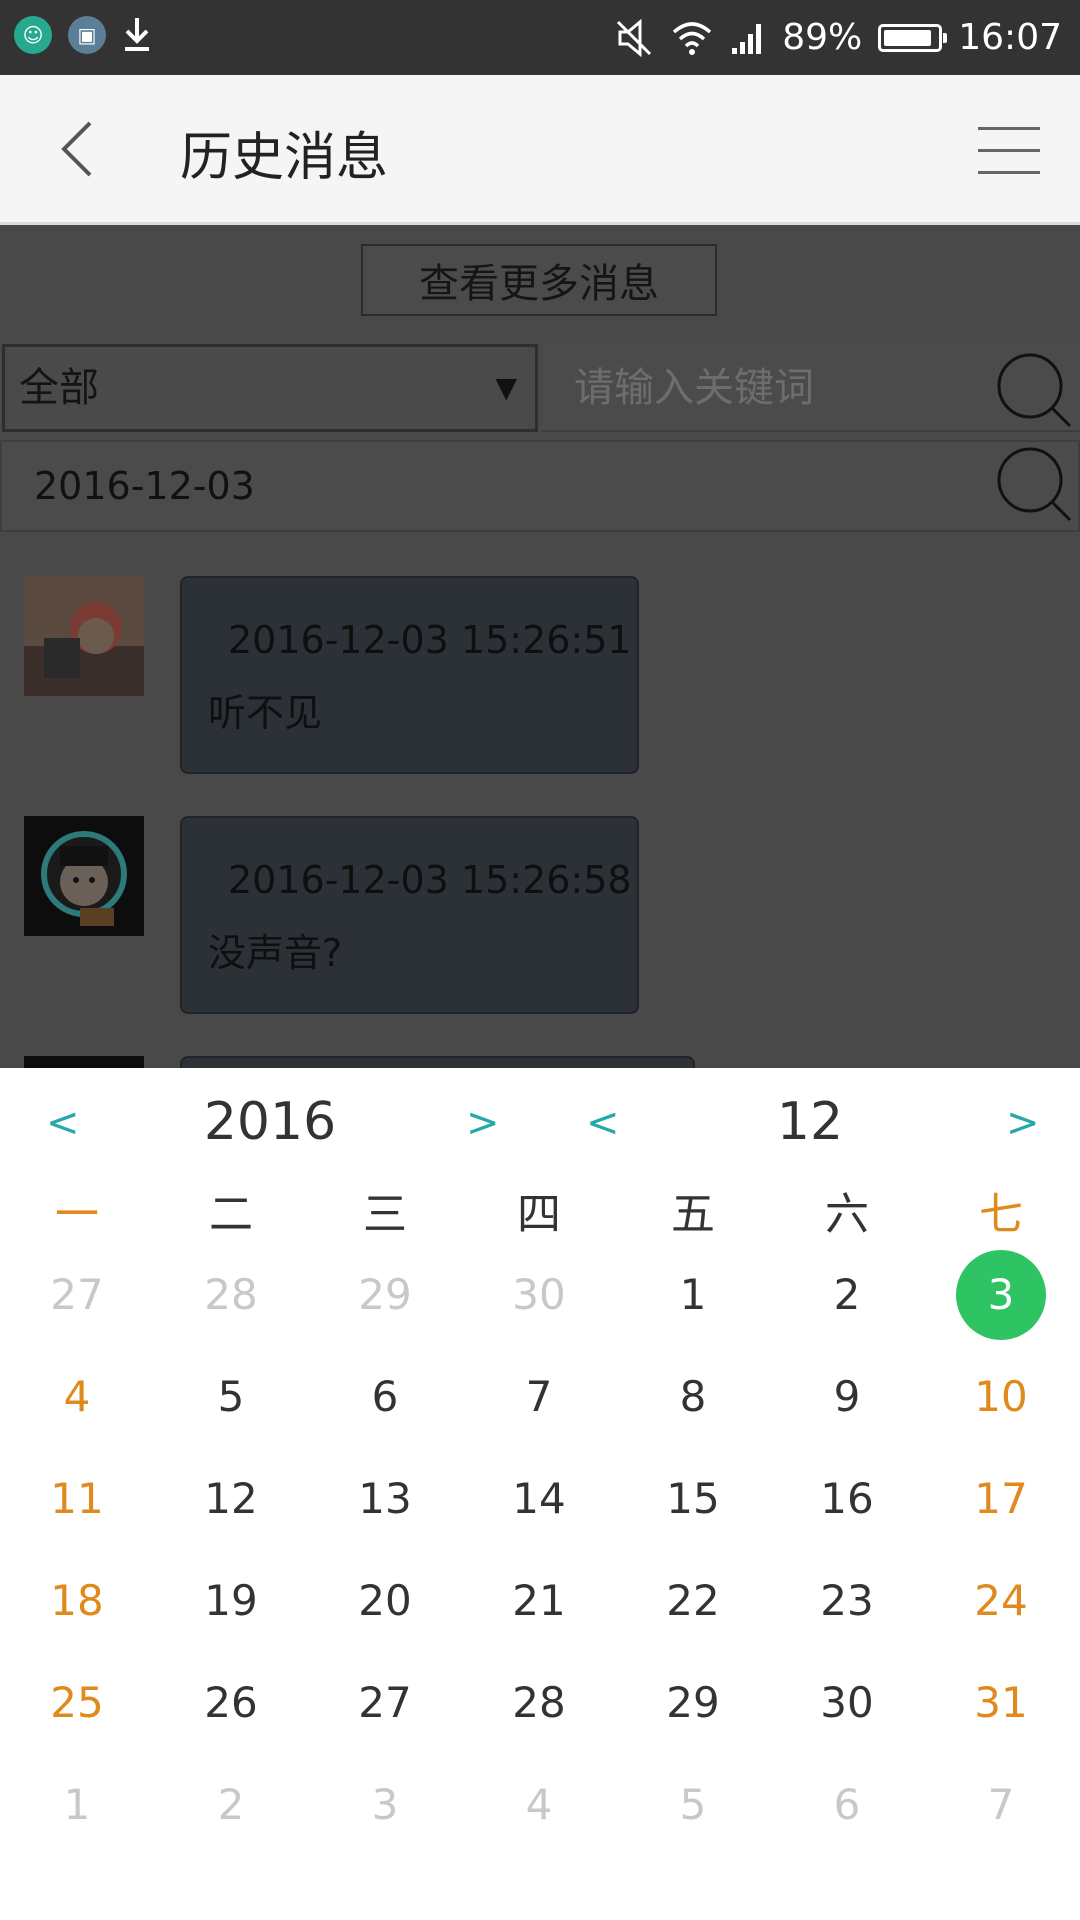 The width and height of the screenshot is (1080, 1920). What do you see at coordinates (77, 1805) in the screenshot?
I see `day-cell-outside-month: 1` at bounding box center [77, 1805].